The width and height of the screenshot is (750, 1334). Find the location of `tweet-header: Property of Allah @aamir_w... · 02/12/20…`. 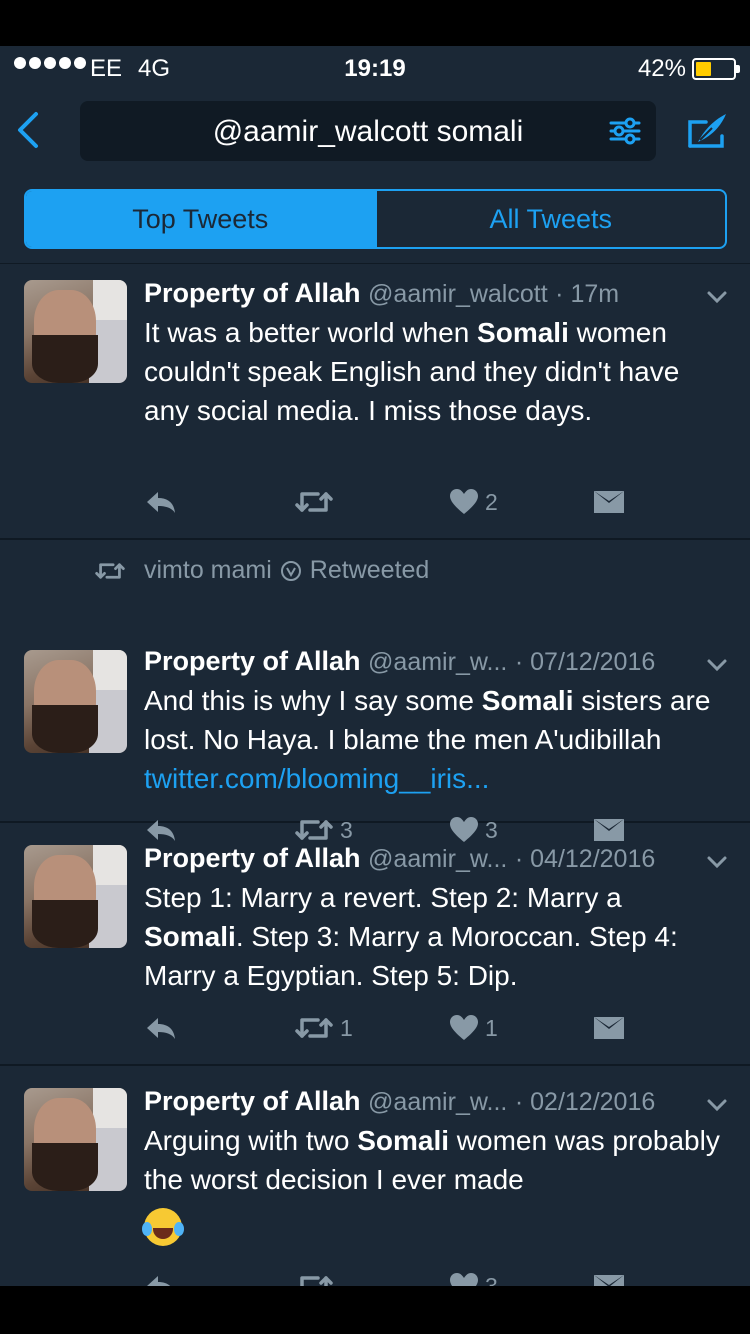

tweet-header: Property of Allah @aamir_w... · 02/12/20… is located at coordinates (399, 1101).